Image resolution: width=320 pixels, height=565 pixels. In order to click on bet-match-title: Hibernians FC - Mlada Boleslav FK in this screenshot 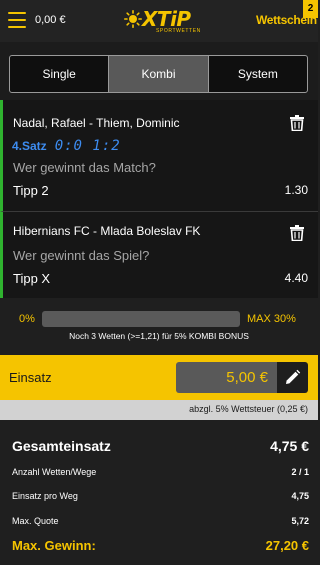, I will do `click(107, 231)`.